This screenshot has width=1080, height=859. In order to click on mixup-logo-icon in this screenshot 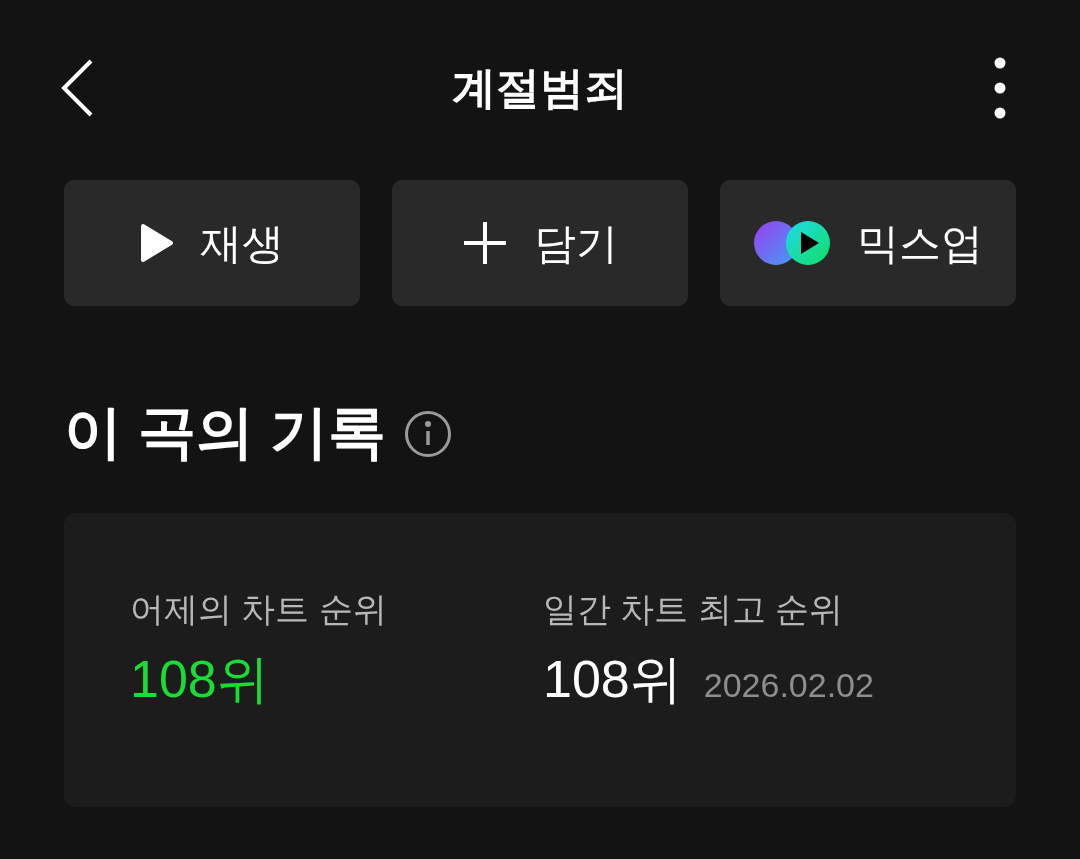, I will do `click(792, 243)`.